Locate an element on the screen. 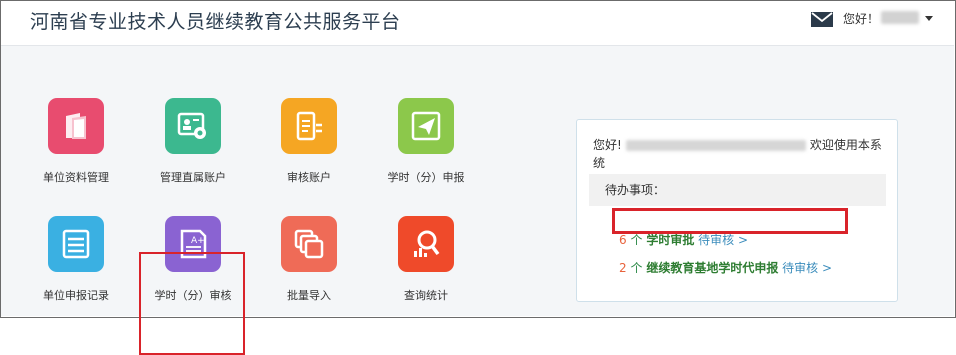 This screenshot has width=956, height=355. task-name: 继续教育基地学时代申报 is located at coordinates (712, 268).